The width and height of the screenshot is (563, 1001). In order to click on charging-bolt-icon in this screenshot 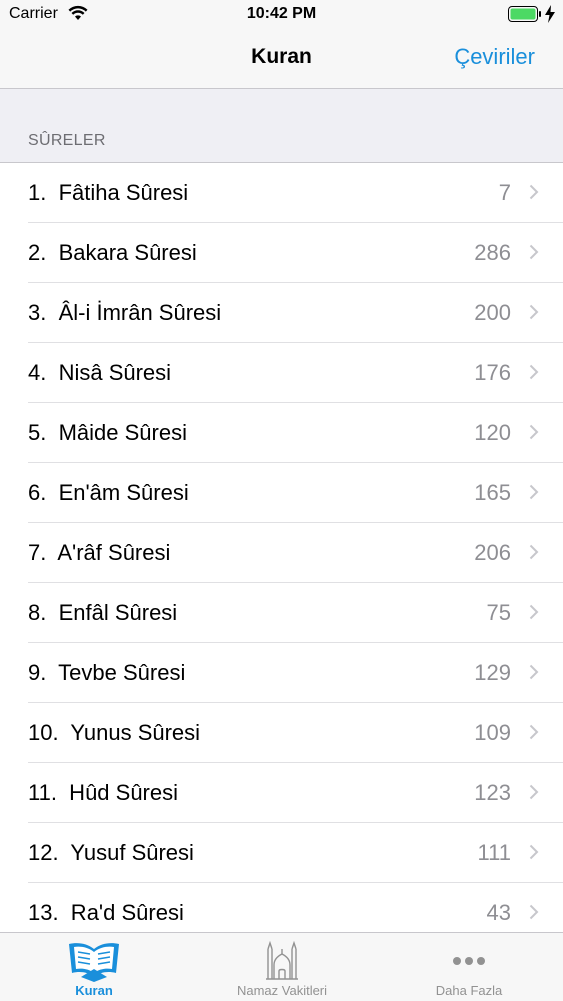, I will do `click(550, 14)`.